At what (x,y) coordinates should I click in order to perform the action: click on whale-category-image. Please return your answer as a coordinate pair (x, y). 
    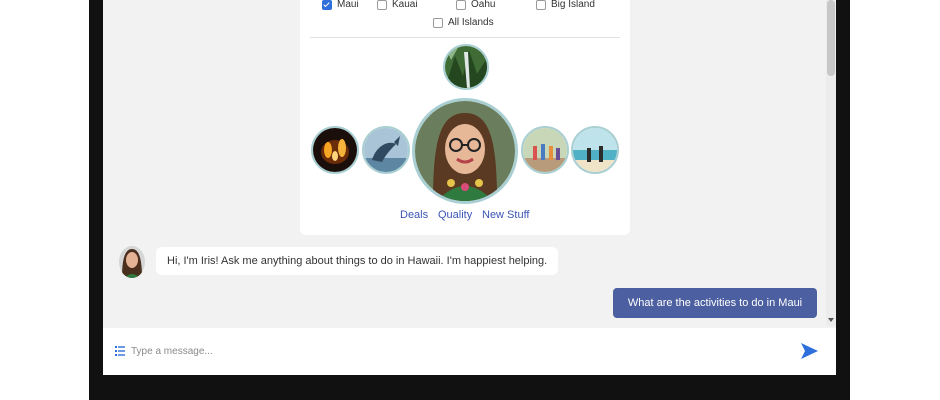
    Looking at the image, I should click on (386, 150).